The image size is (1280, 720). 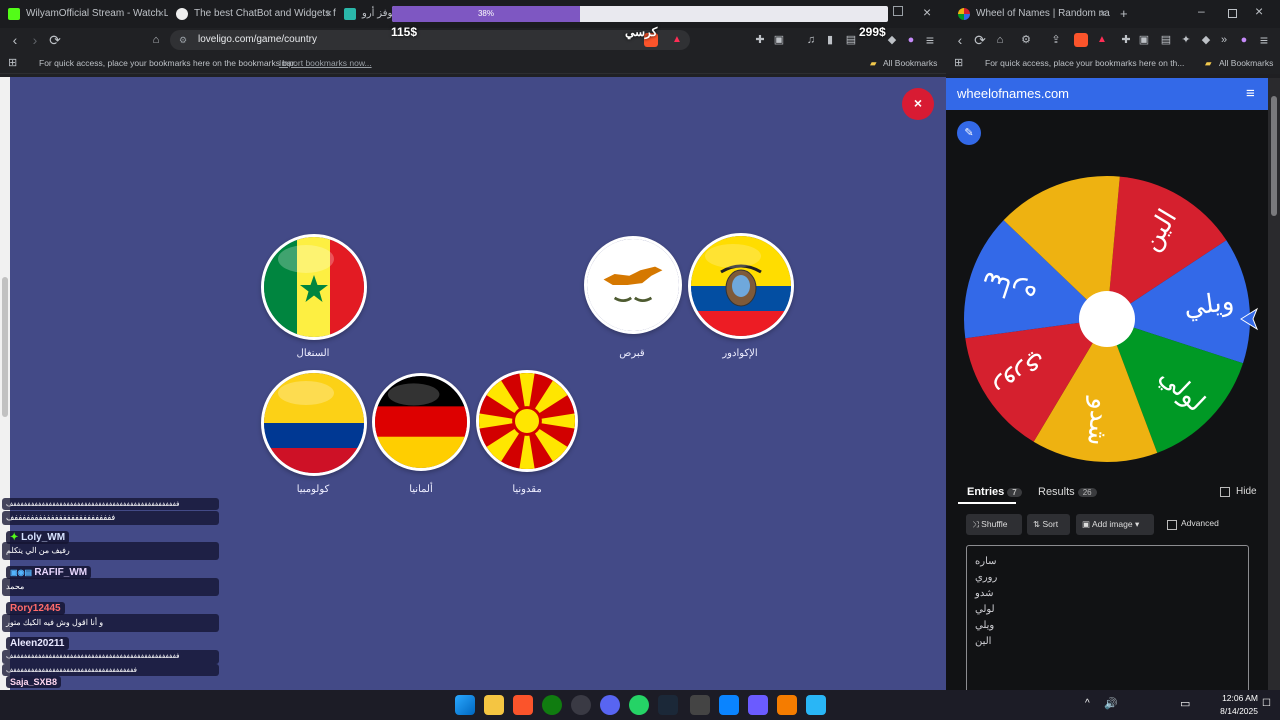 I want to click on leo-icon: ✦, so click(x=1186, y=40).